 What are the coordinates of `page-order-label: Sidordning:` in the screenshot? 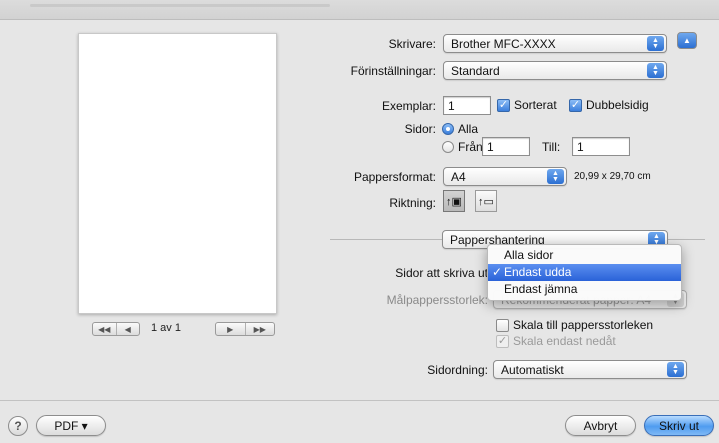 It's located at (457, 370).